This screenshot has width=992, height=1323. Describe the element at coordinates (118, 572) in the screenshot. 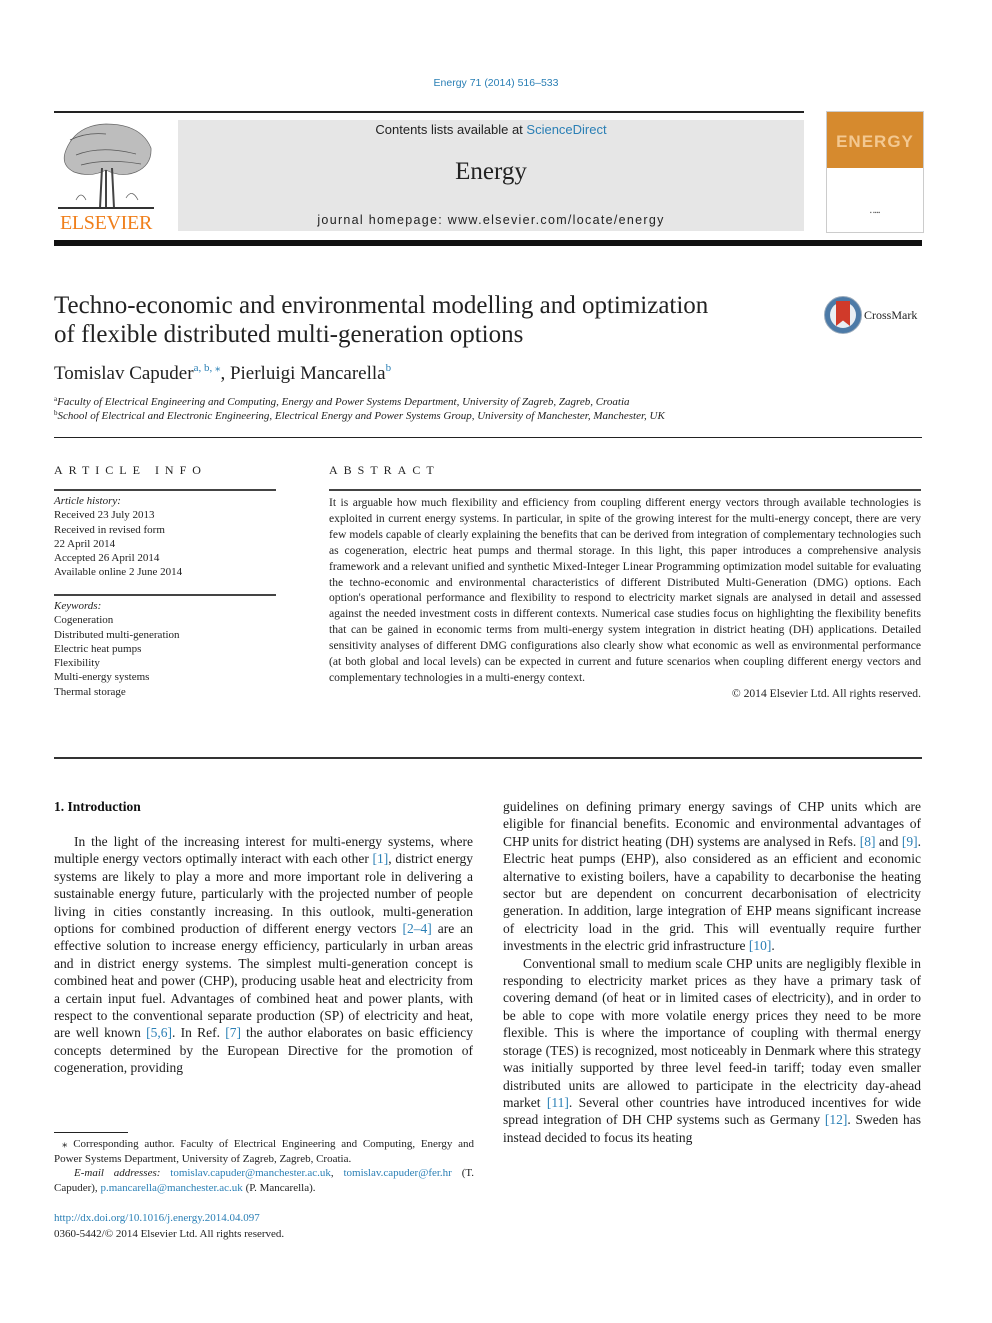

I see `history-item: Available online 2 June 2014` at that location.